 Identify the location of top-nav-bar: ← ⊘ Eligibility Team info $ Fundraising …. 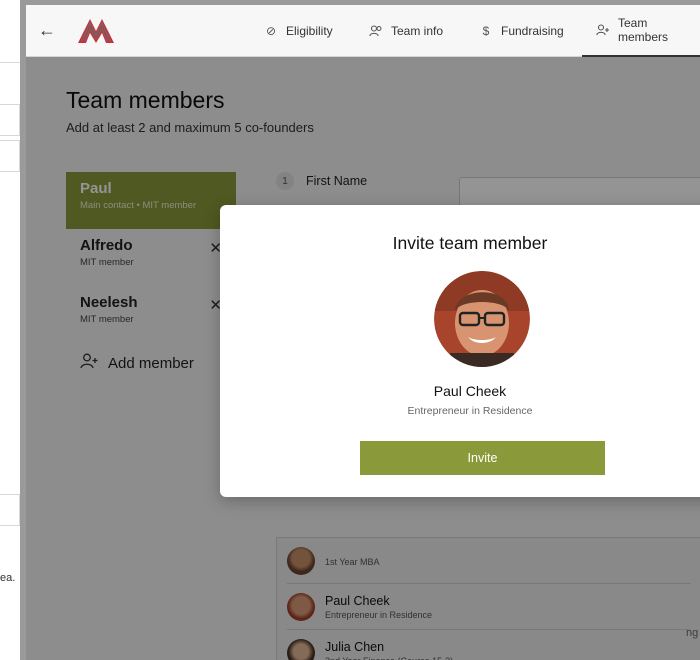
(363, 31).